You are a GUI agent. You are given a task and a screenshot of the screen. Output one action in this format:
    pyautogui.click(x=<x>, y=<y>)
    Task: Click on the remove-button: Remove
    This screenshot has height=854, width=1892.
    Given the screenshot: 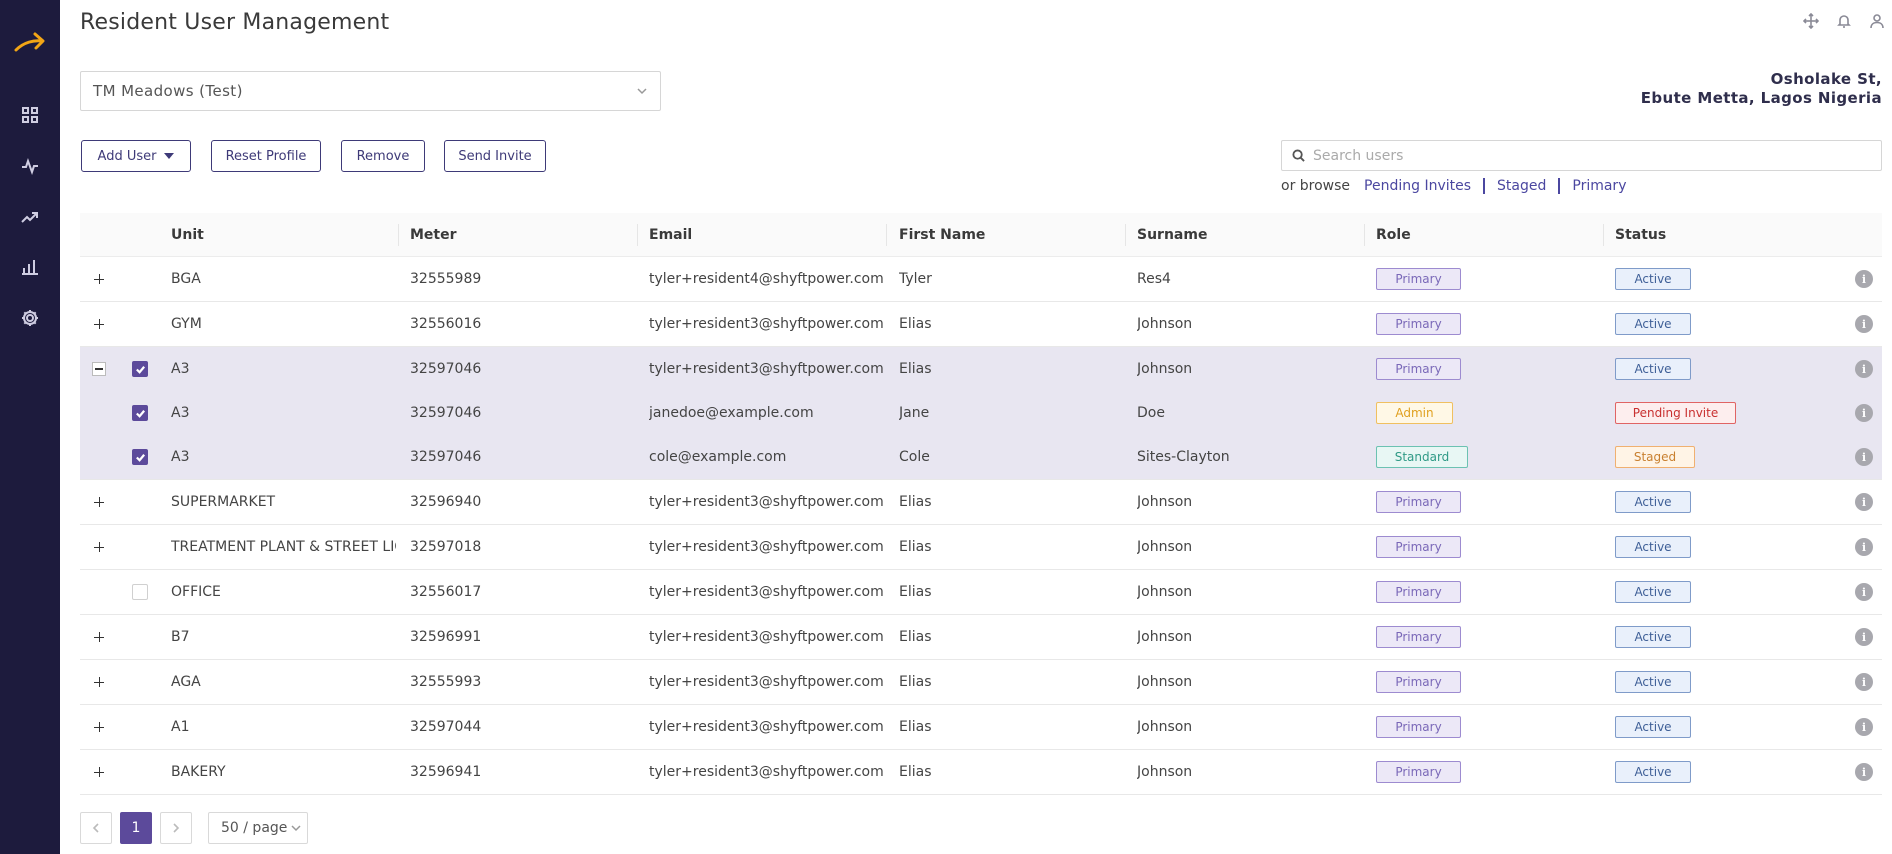 What is the action you would take?
    pyautogui.click(x=383, y=156)
    